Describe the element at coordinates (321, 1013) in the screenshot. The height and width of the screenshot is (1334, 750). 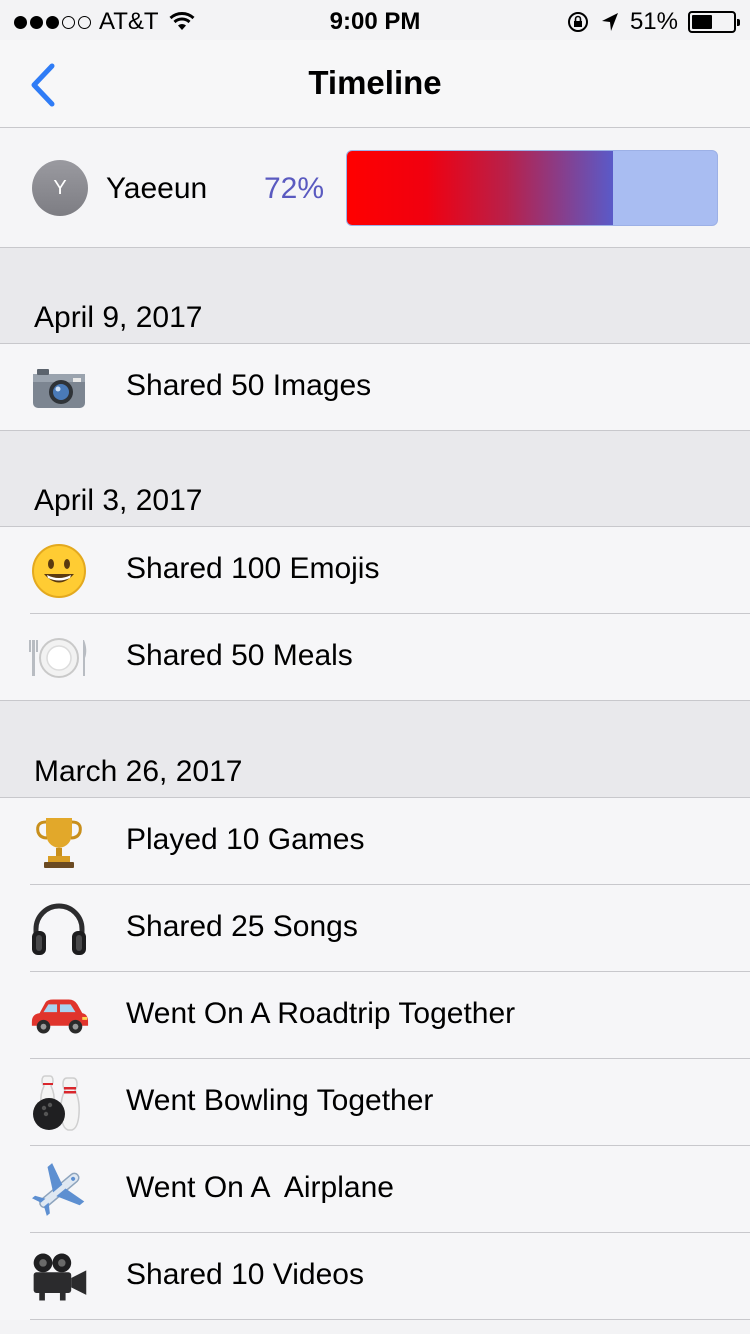
I see `timeline-row-label: Went On A Roadtrip Together` at that location.